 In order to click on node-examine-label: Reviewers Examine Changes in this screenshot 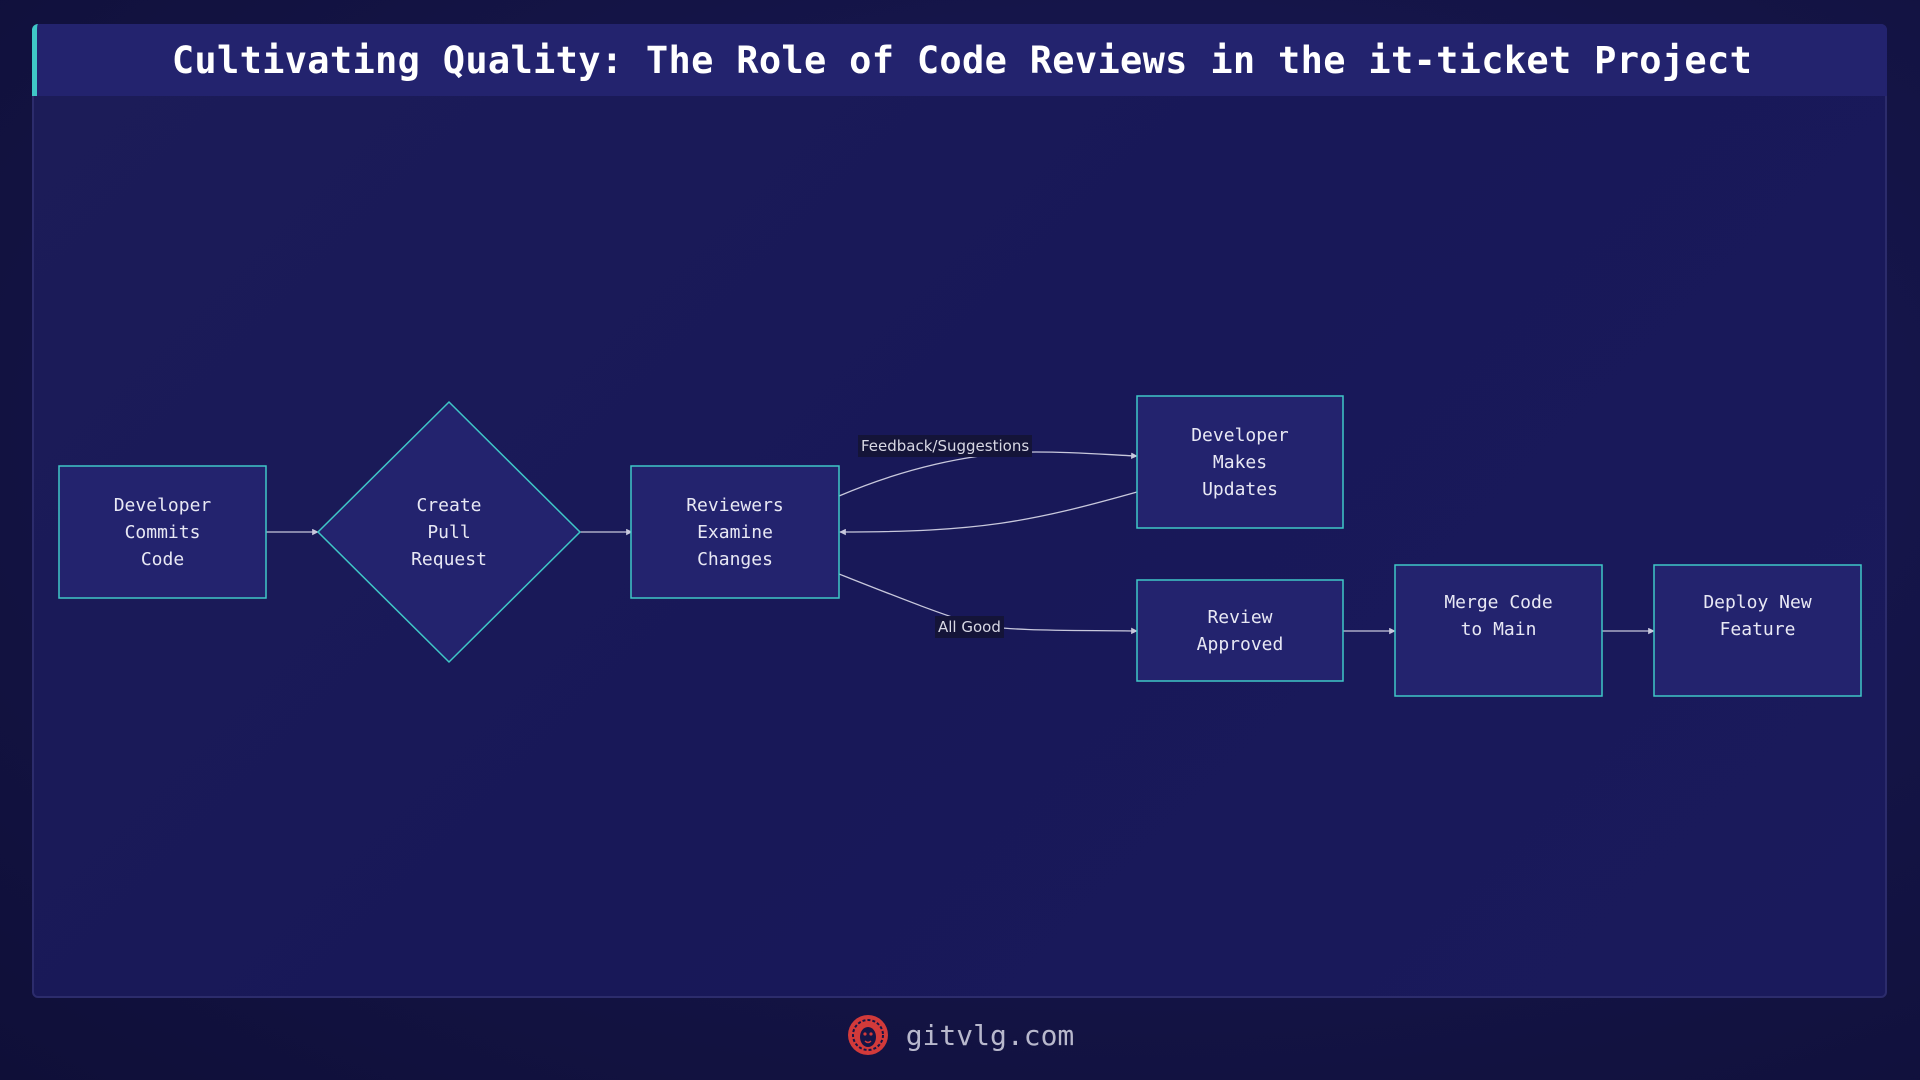, I will do `click(735, 532)`.